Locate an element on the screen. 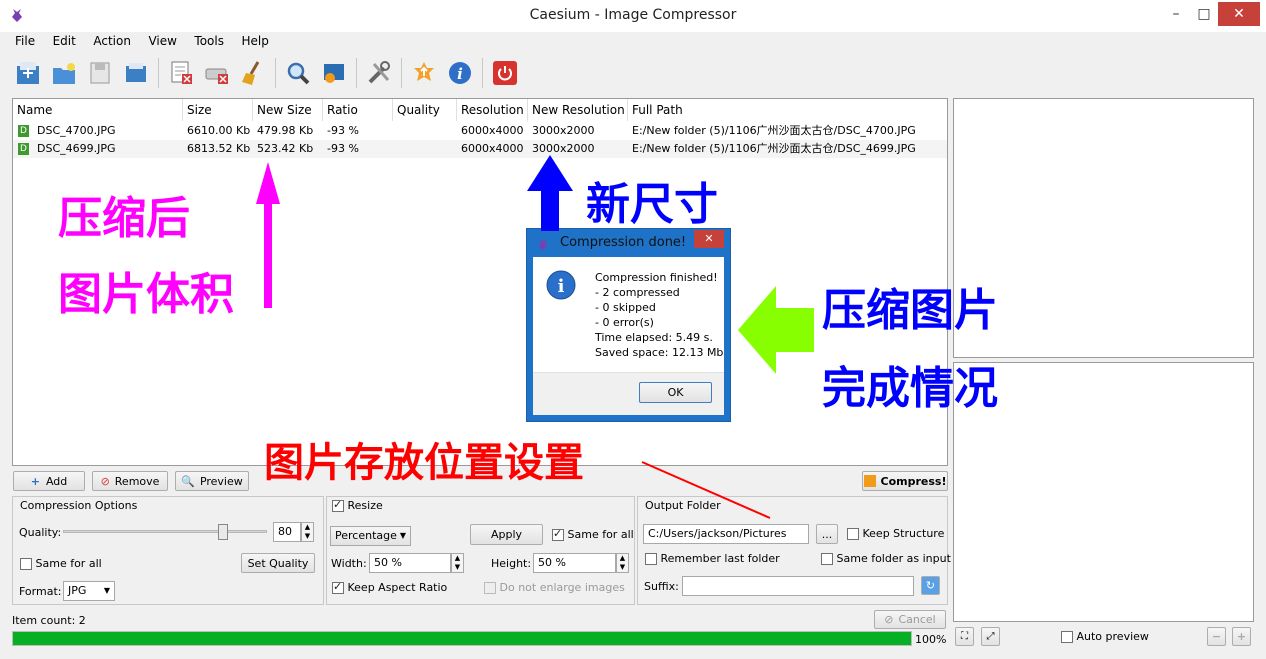  slider-thumb is located at coordinates (223, 532).